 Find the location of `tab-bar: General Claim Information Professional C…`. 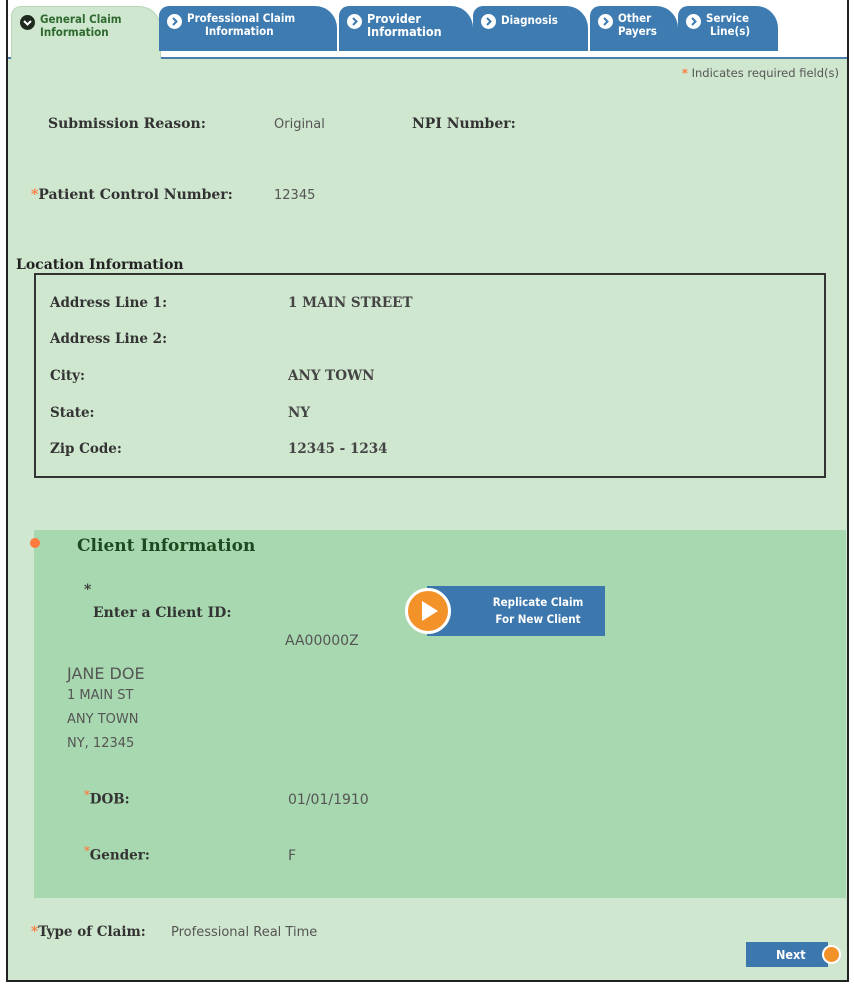

tab-bar: General Claim Information Professional C… is located at coordinates (427, 29).